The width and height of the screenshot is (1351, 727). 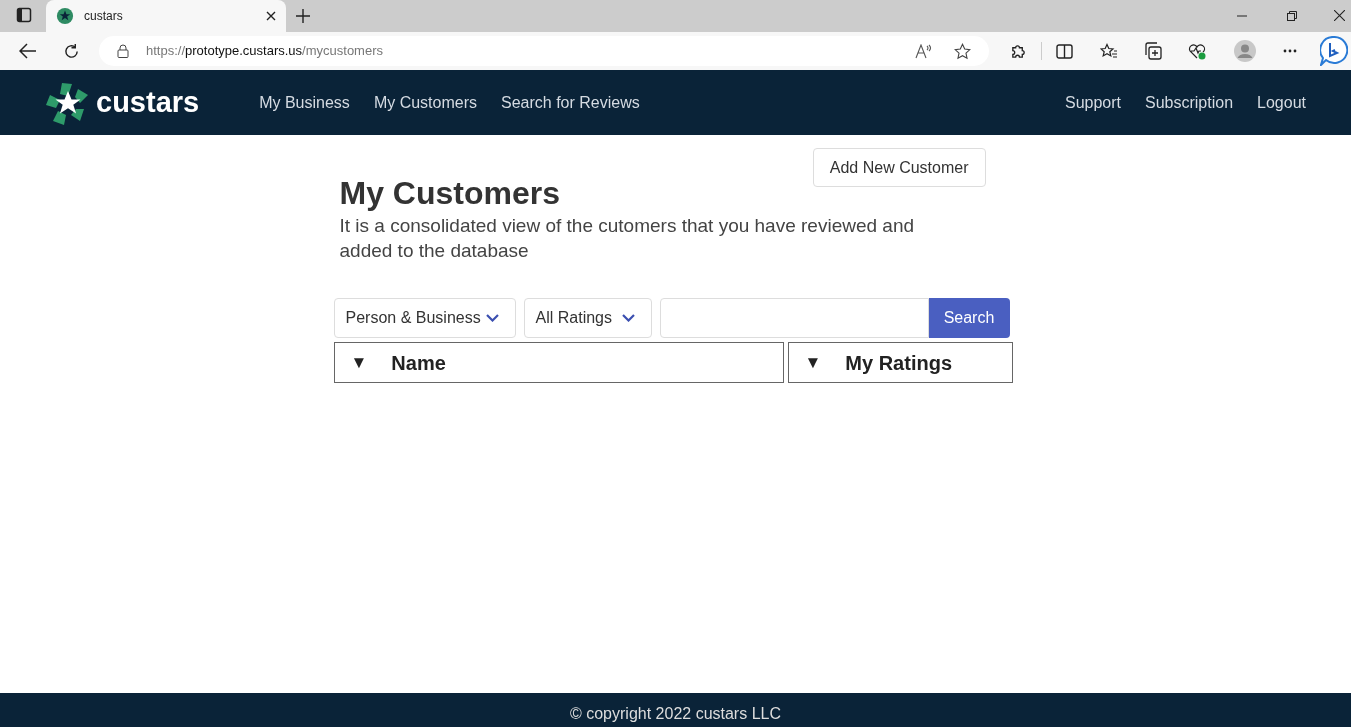 I want to click on address-bar: https://prototype.custars.us/mycustomers, so click(x=544, y=51).